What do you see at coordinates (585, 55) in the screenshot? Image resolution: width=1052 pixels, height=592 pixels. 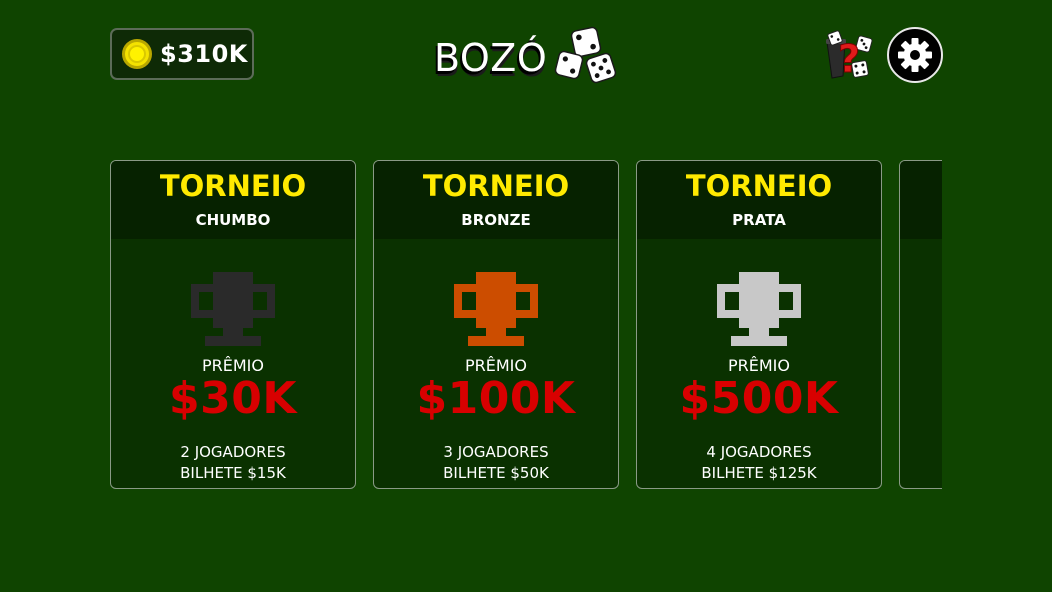 I see `dice-icon` at bounding box center [585, 55].